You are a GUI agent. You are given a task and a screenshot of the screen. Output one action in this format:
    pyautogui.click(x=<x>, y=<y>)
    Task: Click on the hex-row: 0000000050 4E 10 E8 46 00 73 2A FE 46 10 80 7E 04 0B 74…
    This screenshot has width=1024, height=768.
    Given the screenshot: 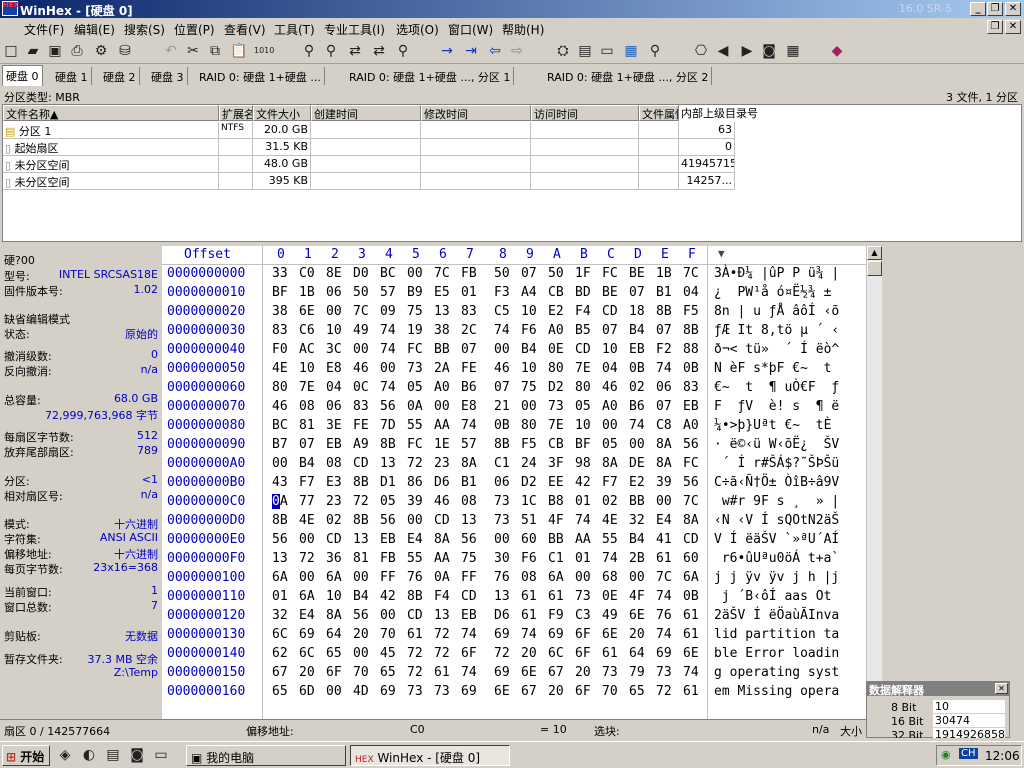 What is the action you would take?
    pyautogui.click(x=514, y=370)
    